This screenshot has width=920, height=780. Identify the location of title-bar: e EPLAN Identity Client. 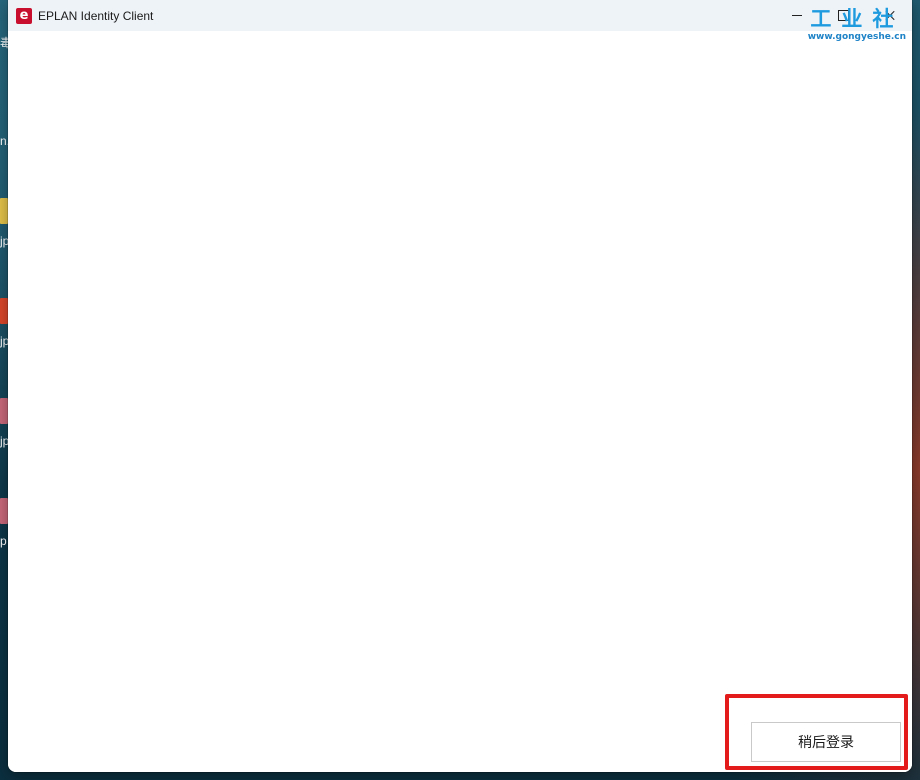
(460, 15).